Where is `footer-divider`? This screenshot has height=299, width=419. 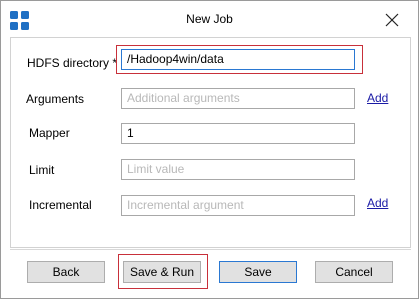
footer-divider is located at coordinates (210, 249).